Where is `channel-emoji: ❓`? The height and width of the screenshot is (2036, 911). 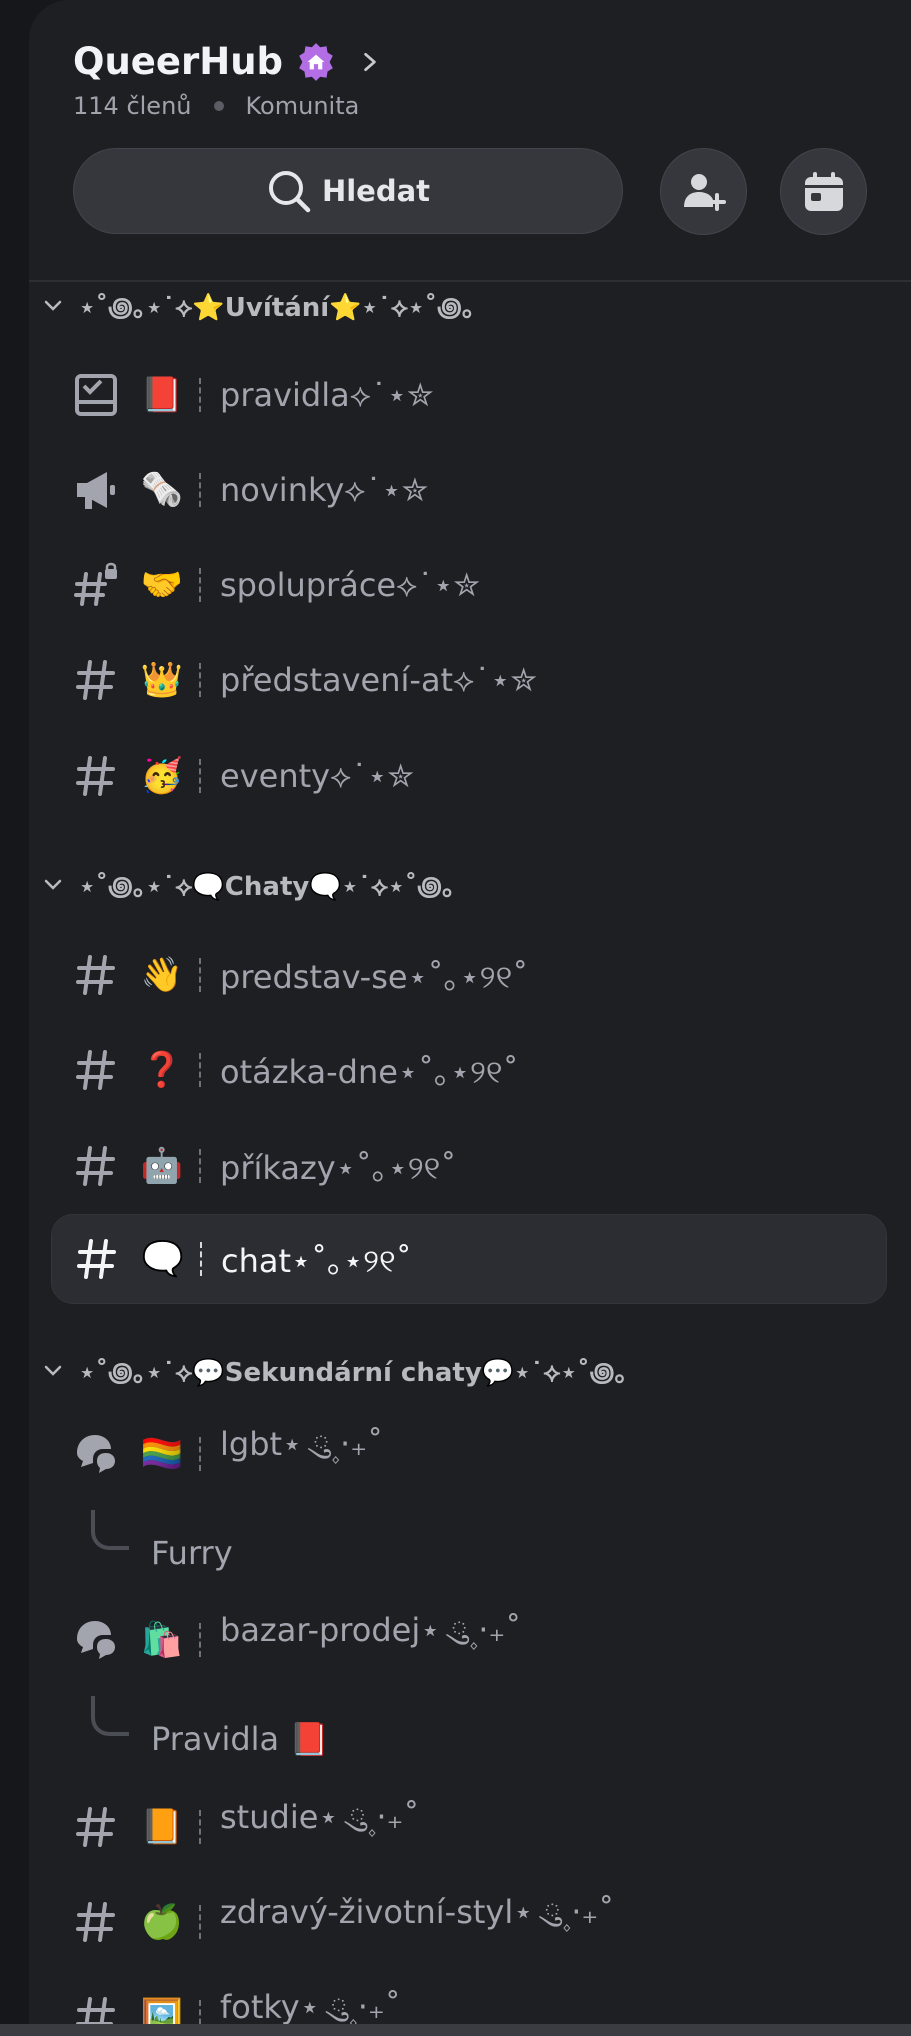 channel-emoji: ❓ is located at coordinates (162, 1070).